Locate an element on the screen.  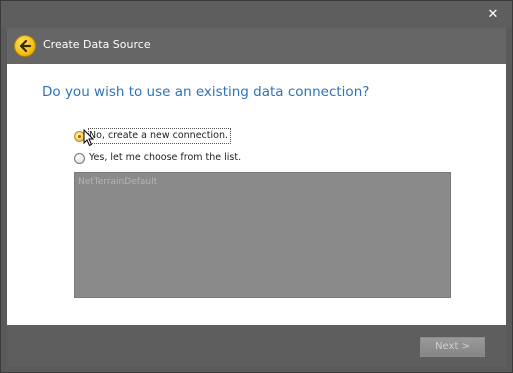
next-button: Next > is located at coordinates (452, 347).